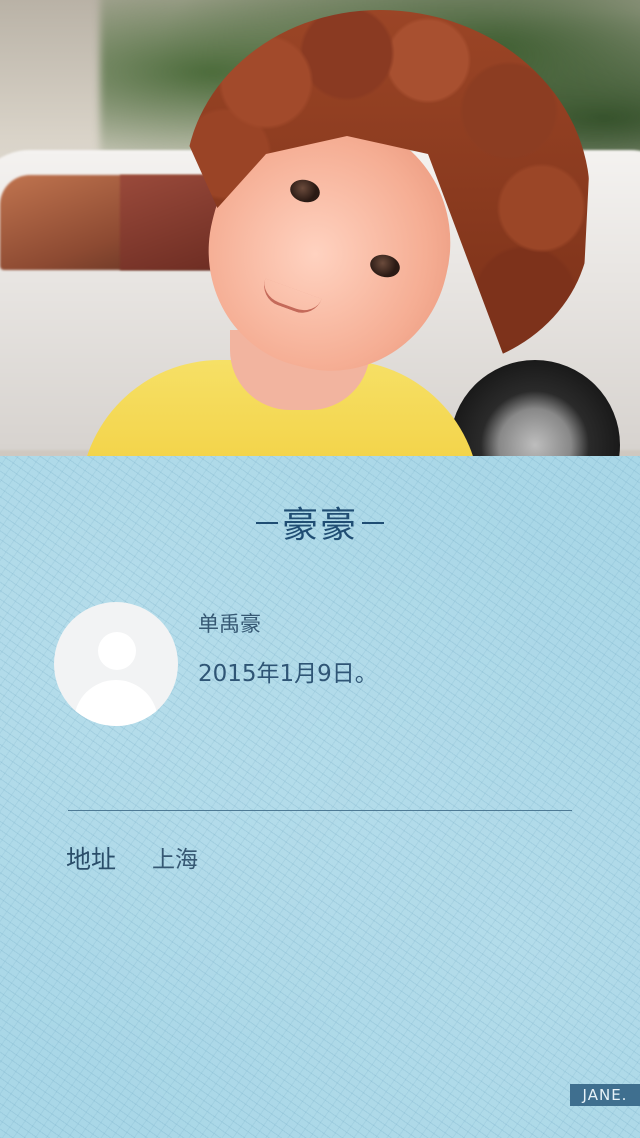 The image size is (640, 1138). Describe the element at coordinates (117, 651) in the screenshot. I see `avatar-head-icon` at that location.